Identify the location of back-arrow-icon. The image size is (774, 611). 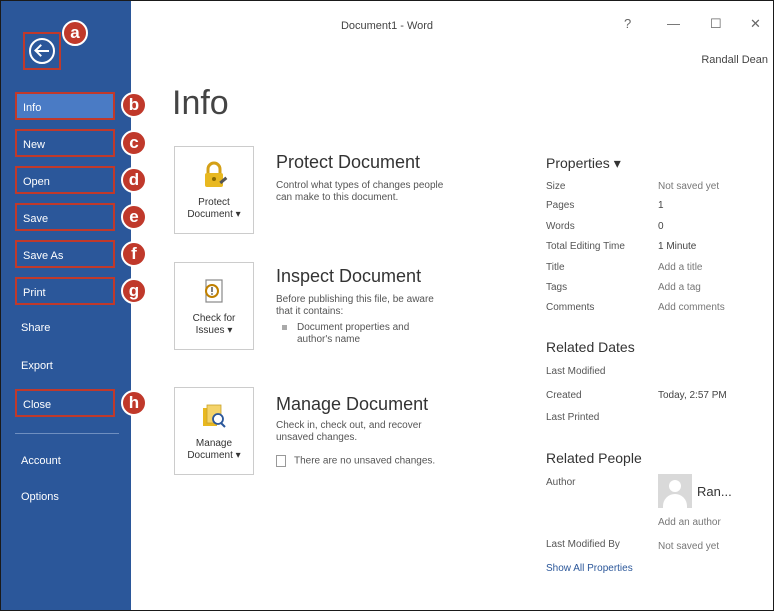
(42, 51).